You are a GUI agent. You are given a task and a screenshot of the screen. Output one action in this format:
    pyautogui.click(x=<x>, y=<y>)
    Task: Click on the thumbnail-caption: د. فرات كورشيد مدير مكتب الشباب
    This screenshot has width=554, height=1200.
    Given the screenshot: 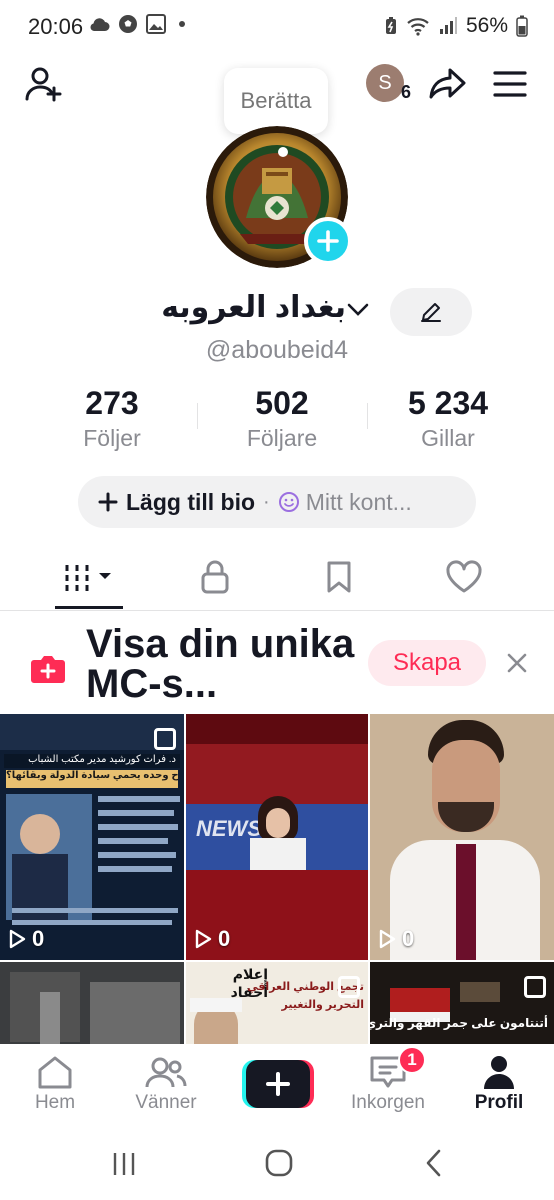 What is the action you would take?
    pyautogui.click(x=92, y=761)
    